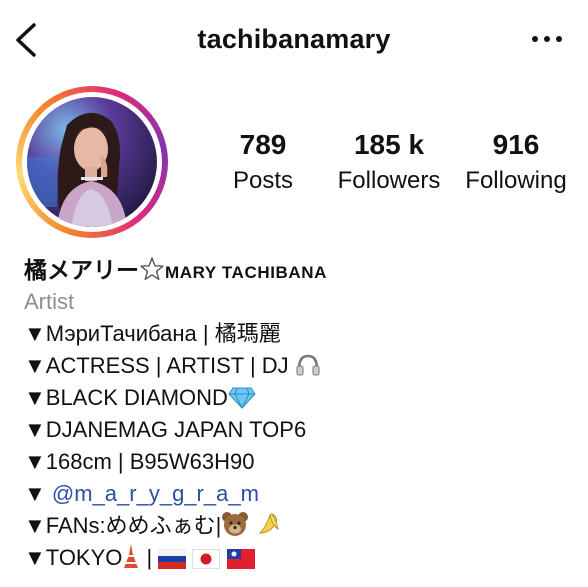 Image resolution: width=588 pixels, height=587 pixels. What do you see at coordinates (300, 494) in the screenshot?
I see `bio-line-mention: ▼ @m_a_r_y_g_r_a_m` at bounding box center [300, 494].